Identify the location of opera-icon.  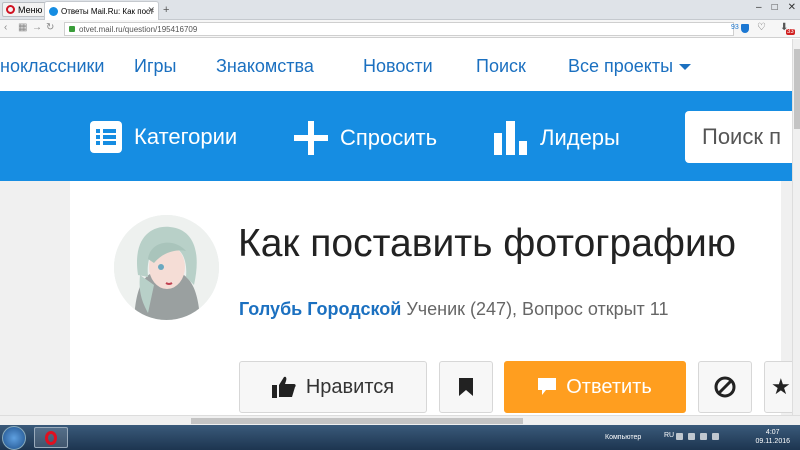
(51, 437).